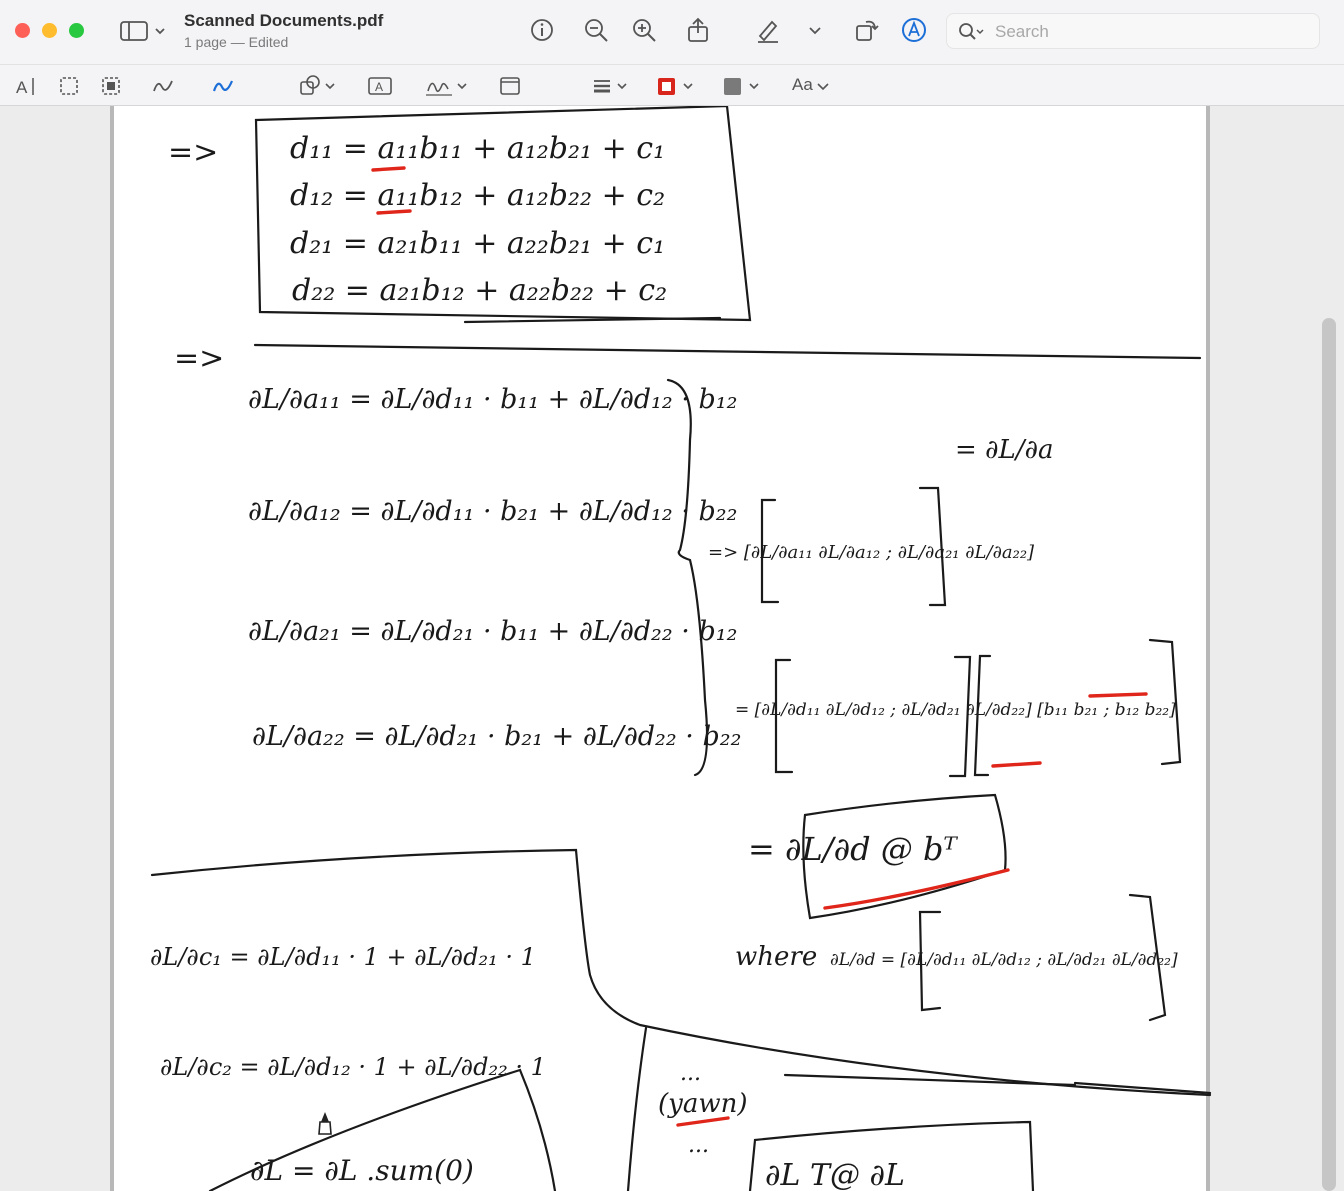 The height and width of the screenshot is (1191, 1344). I want to click on search-field: Search, so click(1133, 31).